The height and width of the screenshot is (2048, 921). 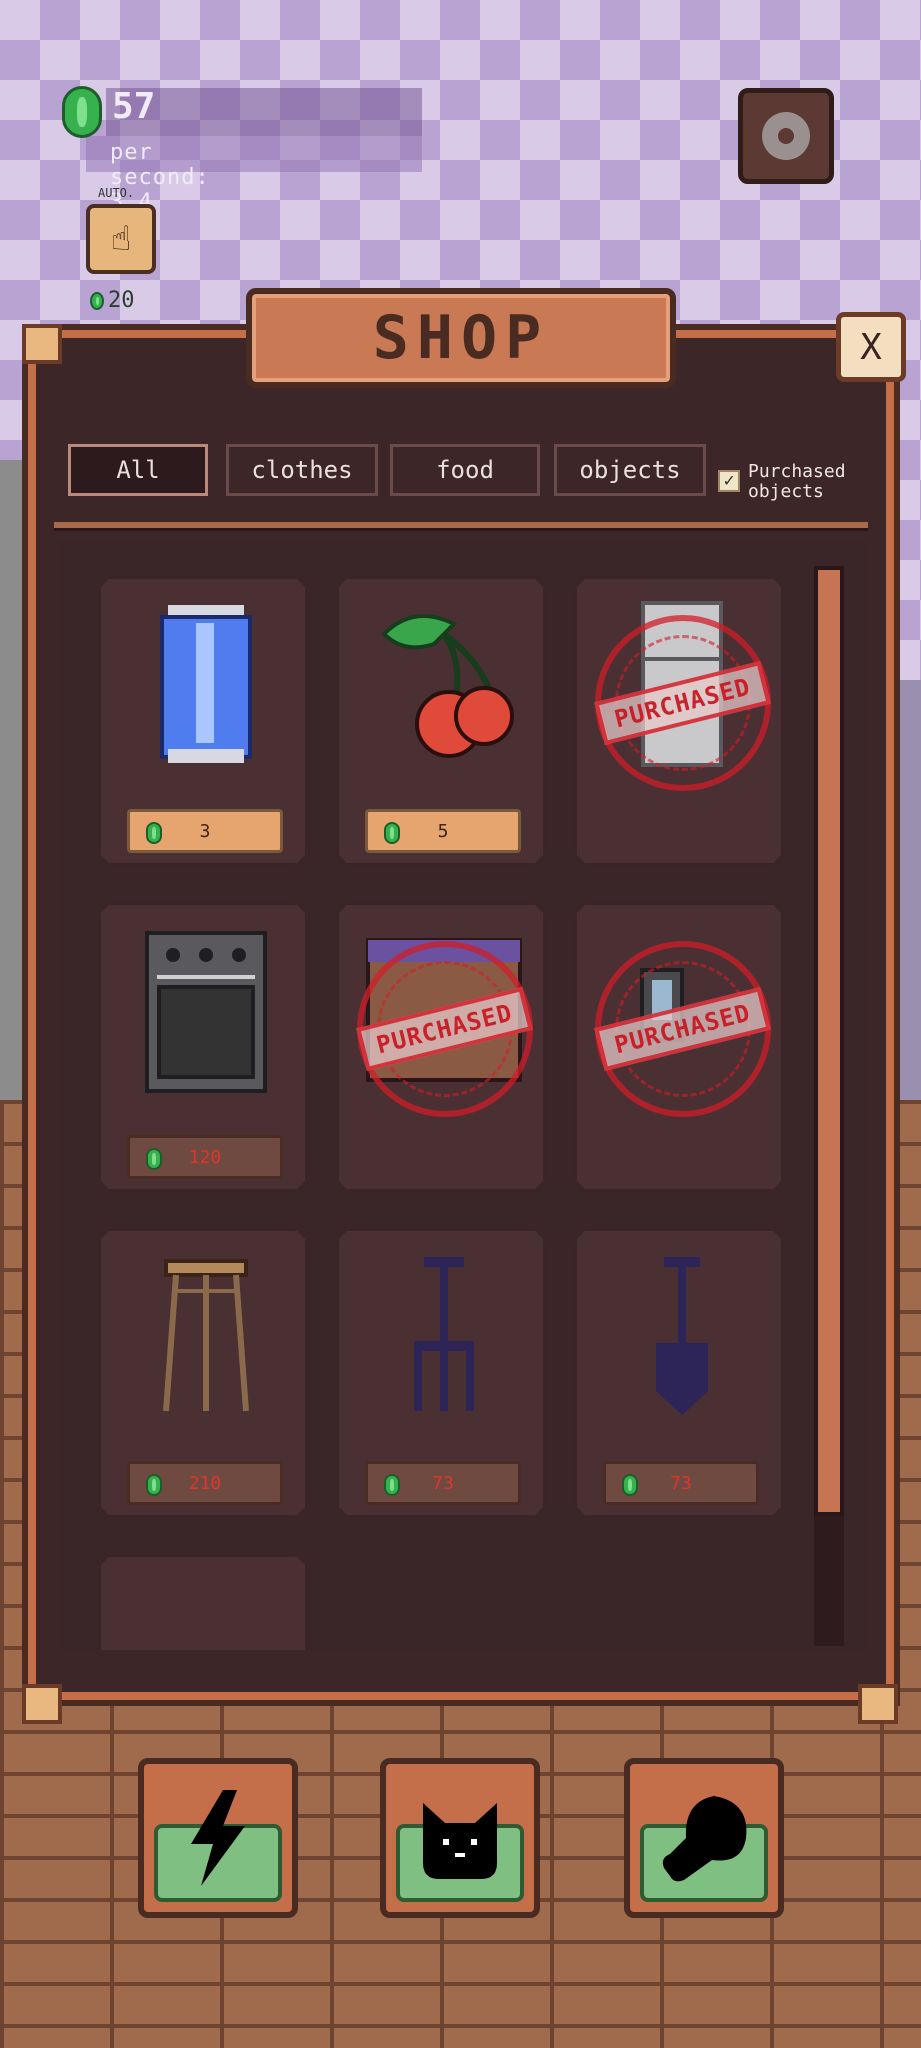 What do you see at coordinates (134, 106) in the screenshot?
I see `coin-count: 57` at bounding box center [134, 106].